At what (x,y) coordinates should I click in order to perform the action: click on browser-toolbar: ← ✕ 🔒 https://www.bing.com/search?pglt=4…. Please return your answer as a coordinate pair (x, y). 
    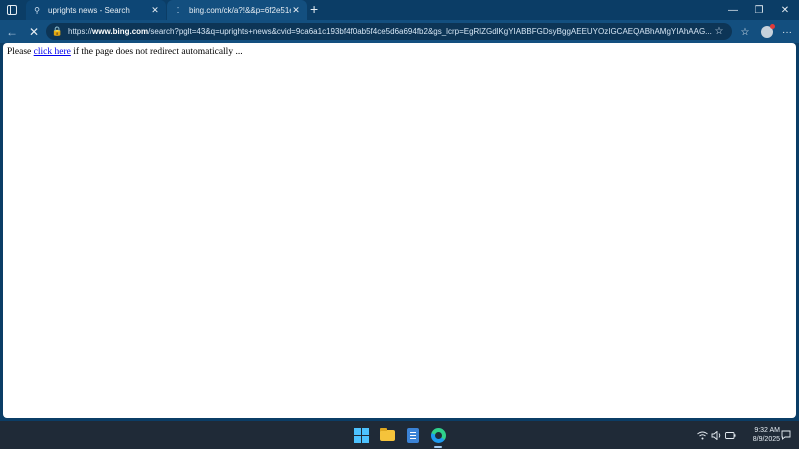
    Looking at the image, I should click on (399, 31).